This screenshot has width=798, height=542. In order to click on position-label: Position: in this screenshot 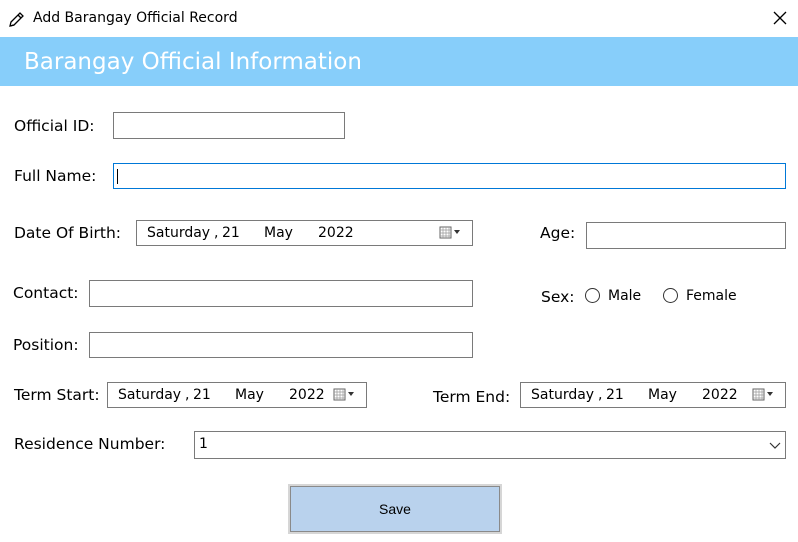, I will do `click(46, 345)`.